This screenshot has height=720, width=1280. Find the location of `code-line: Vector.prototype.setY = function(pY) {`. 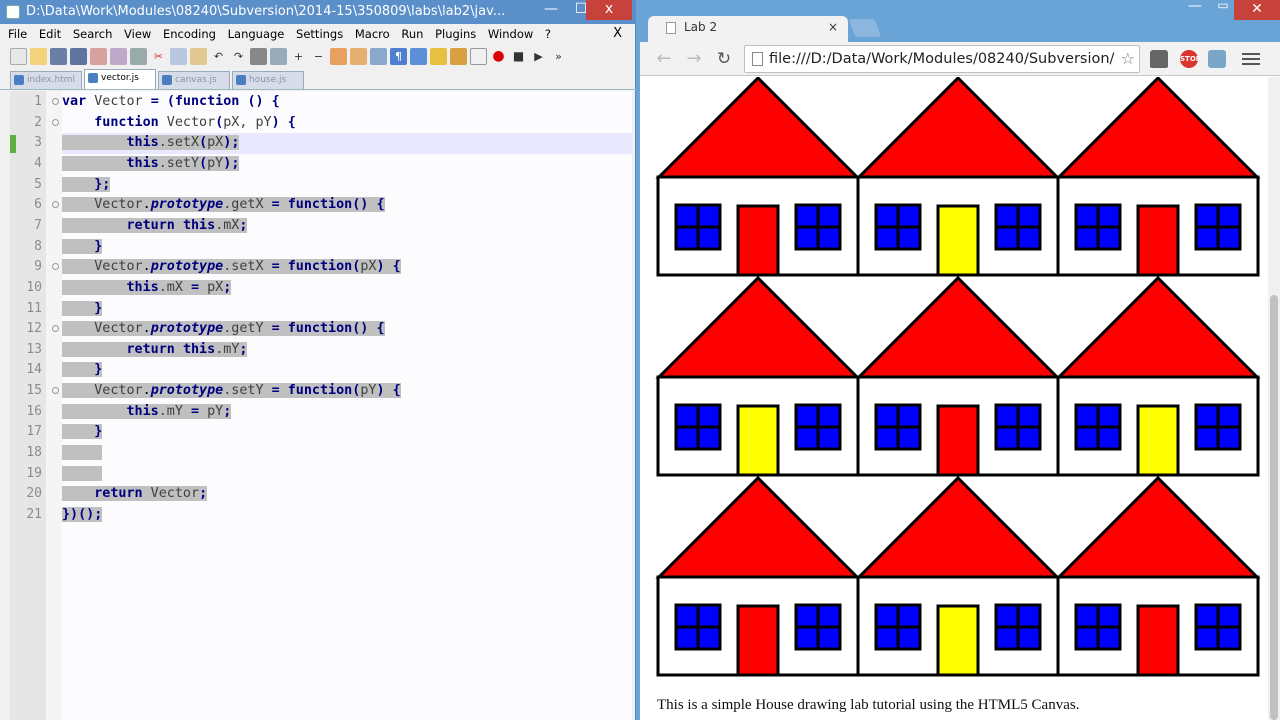

code-line: Vector.prototype.setY = function(pY) { is located at coordinates (231, 391).